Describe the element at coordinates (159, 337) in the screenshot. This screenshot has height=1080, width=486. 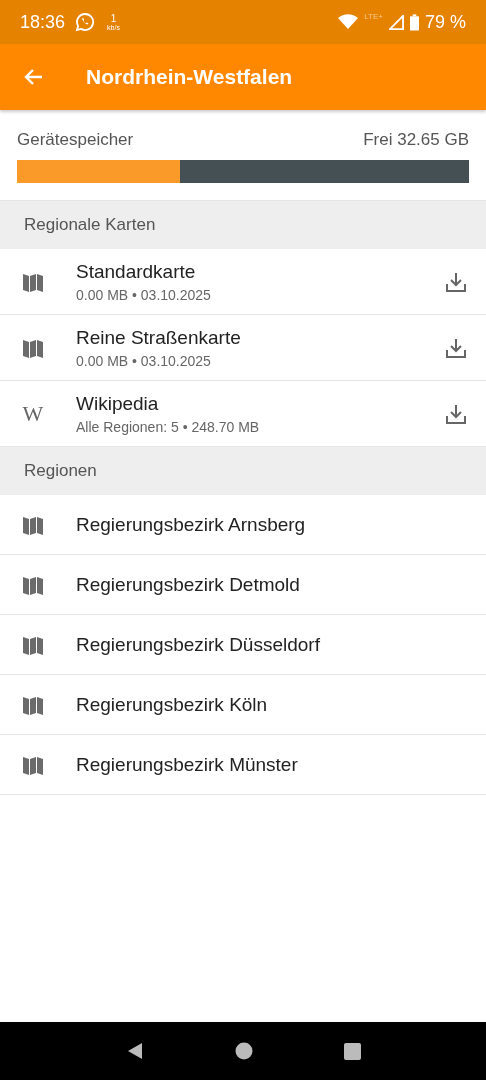
I see `item-title: Reine Straßenkarte` at that location.